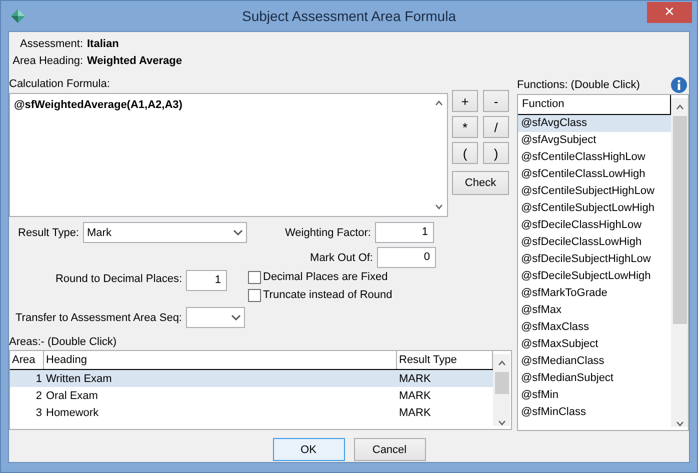 Image resolution: width=698 pixels, height=473 pixels. What do you see at coordinates (594, 310) in the screenshot?
I see `function-item: @sfMax` at bounding box center [594, 310].